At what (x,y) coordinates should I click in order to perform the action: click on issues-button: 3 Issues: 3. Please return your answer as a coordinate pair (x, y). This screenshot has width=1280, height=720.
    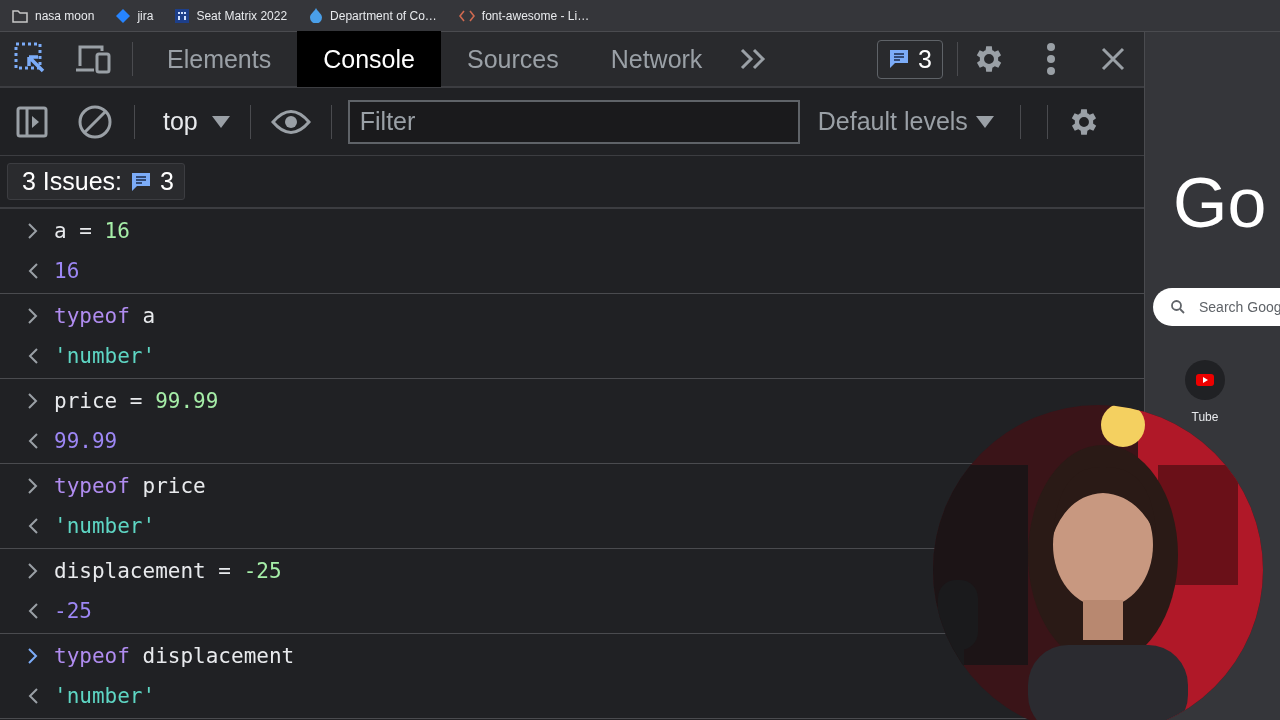
    Looking at the image, I should click on (96, 181).